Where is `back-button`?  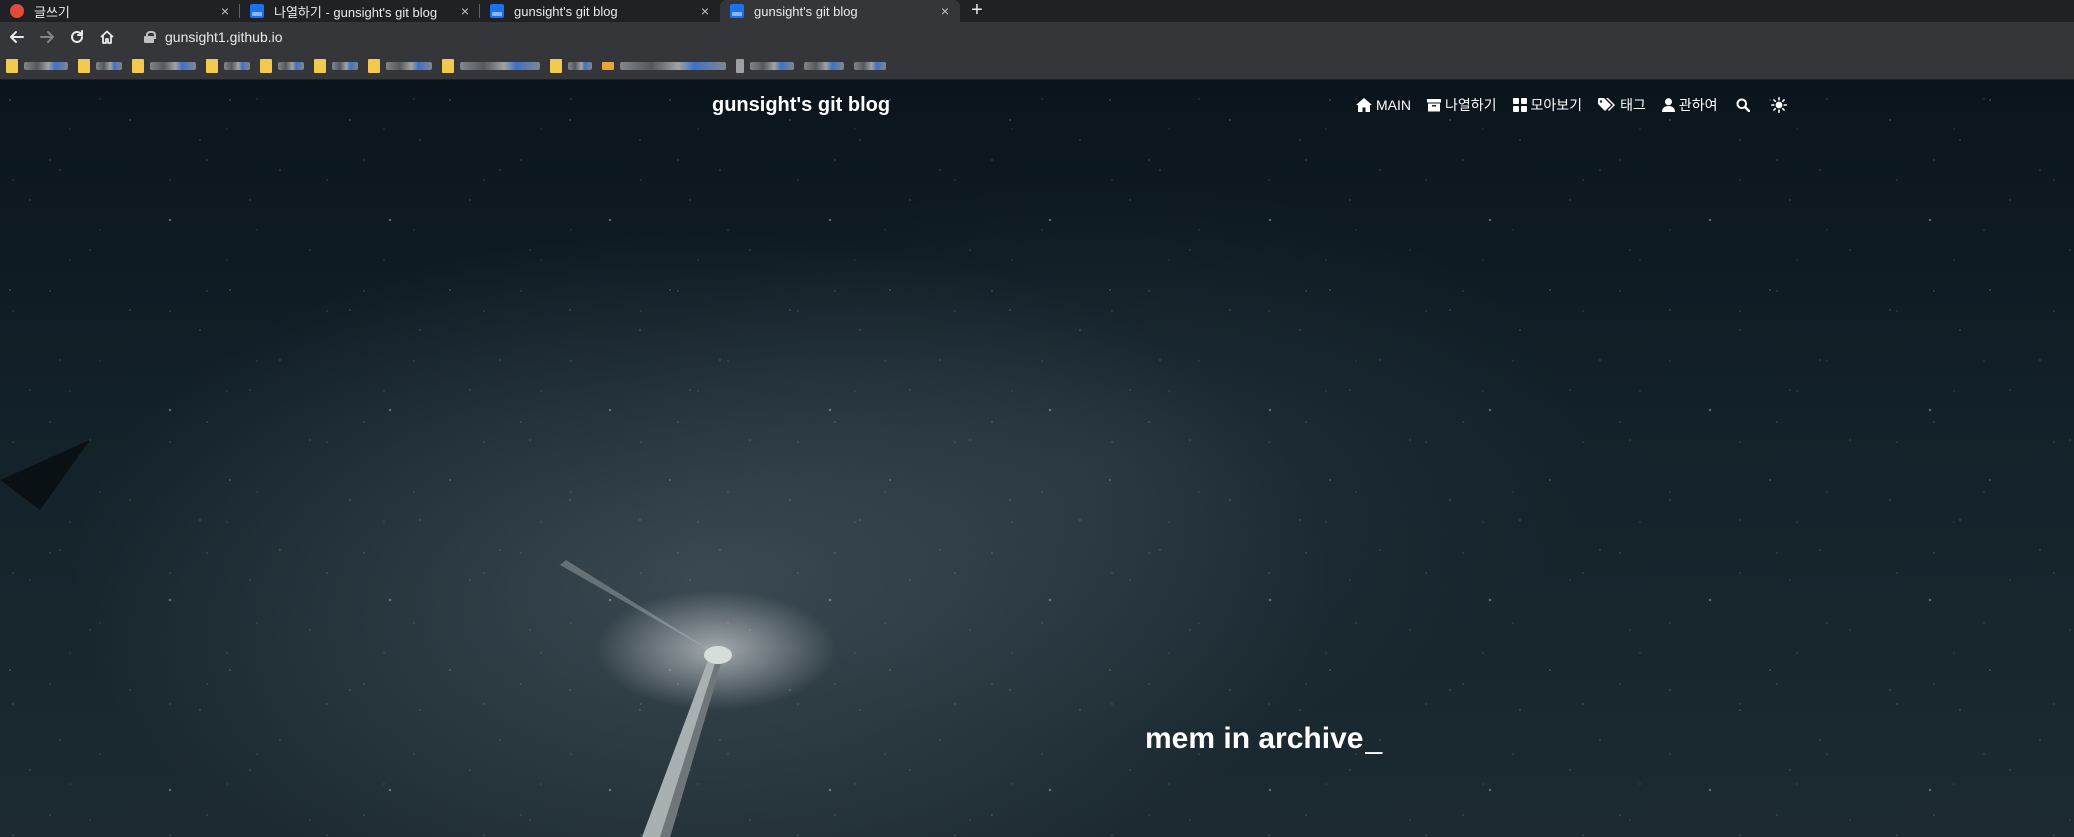
back-button is located at coordinates (17, 37).